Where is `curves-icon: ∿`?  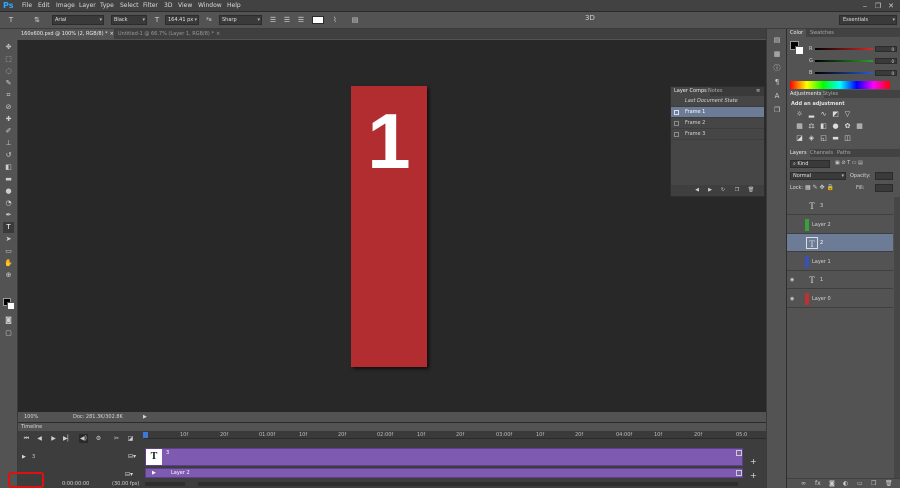 curves-icon: ∿ is located at coordinates (823, 114).